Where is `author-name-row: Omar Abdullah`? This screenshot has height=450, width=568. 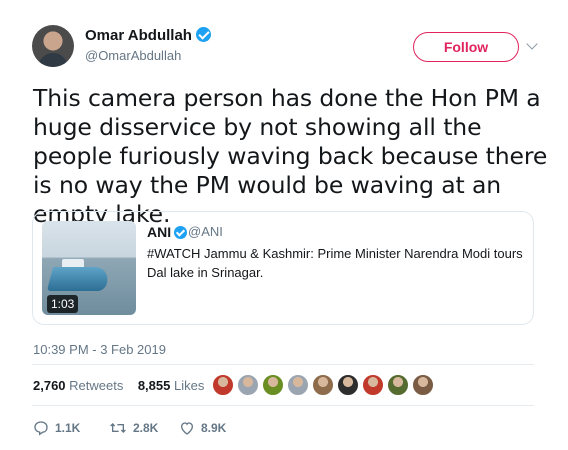
author-name-row: Omar Abdullah is located at coordinates (148, 35).